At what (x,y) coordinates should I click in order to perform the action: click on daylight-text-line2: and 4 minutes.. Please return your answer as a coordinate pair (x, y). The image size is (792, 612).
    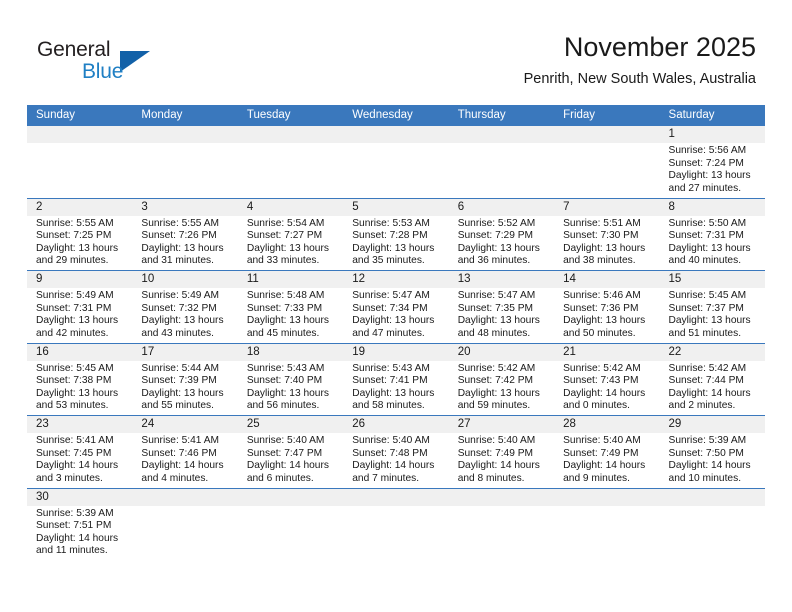
    Looking at the image, I should click on (175, 478).